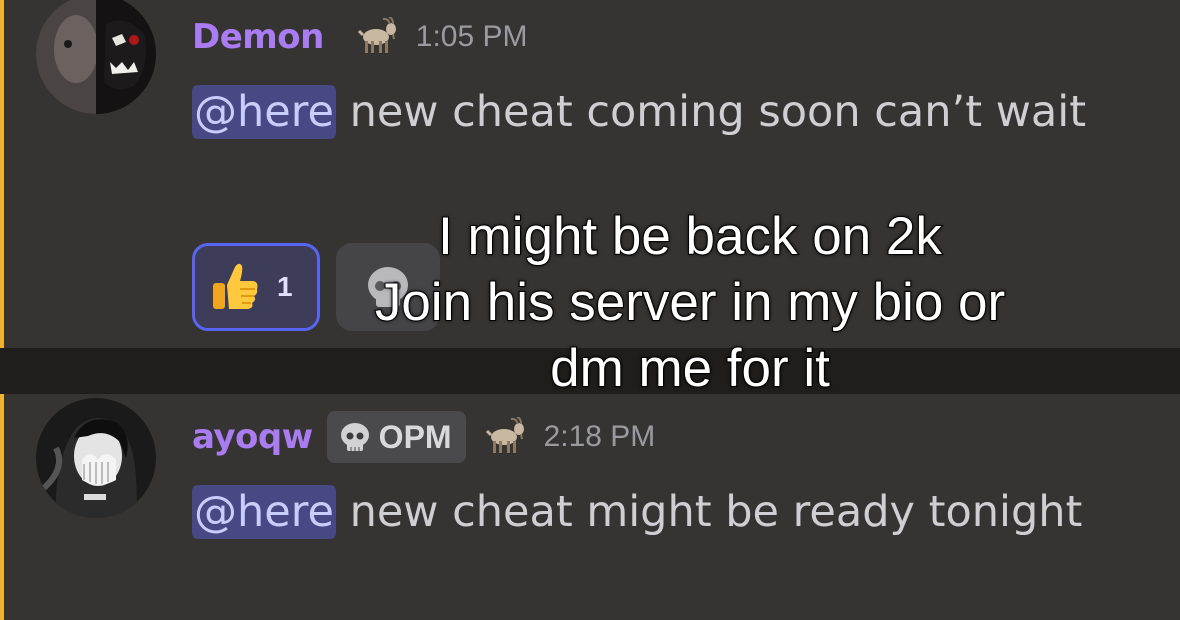  I want to click on caption-line-2: Join his server in my bio or, so click(690, 302).